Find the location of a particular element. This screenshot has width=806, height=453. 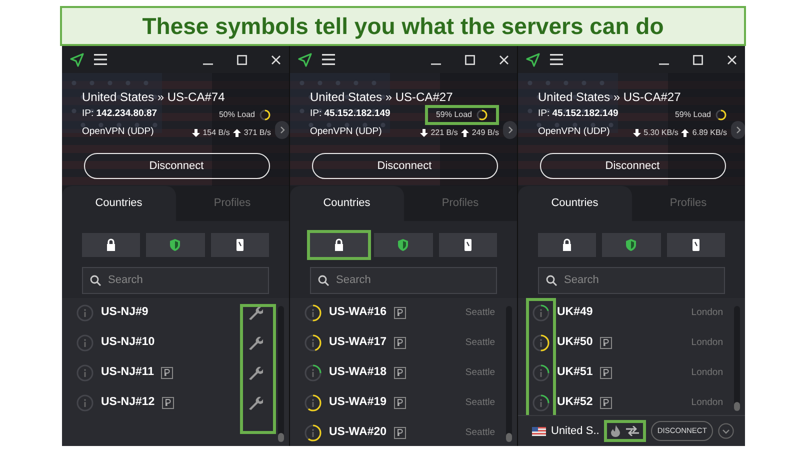

server-name: US-NJ#11 is located at coordinates (127, 372).